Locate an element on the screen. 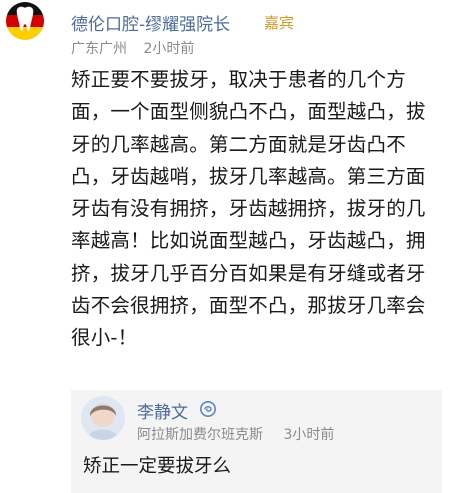 The height and width of the screenshot is (493, 450). reply-avatar is located at coordinates (103, 418).